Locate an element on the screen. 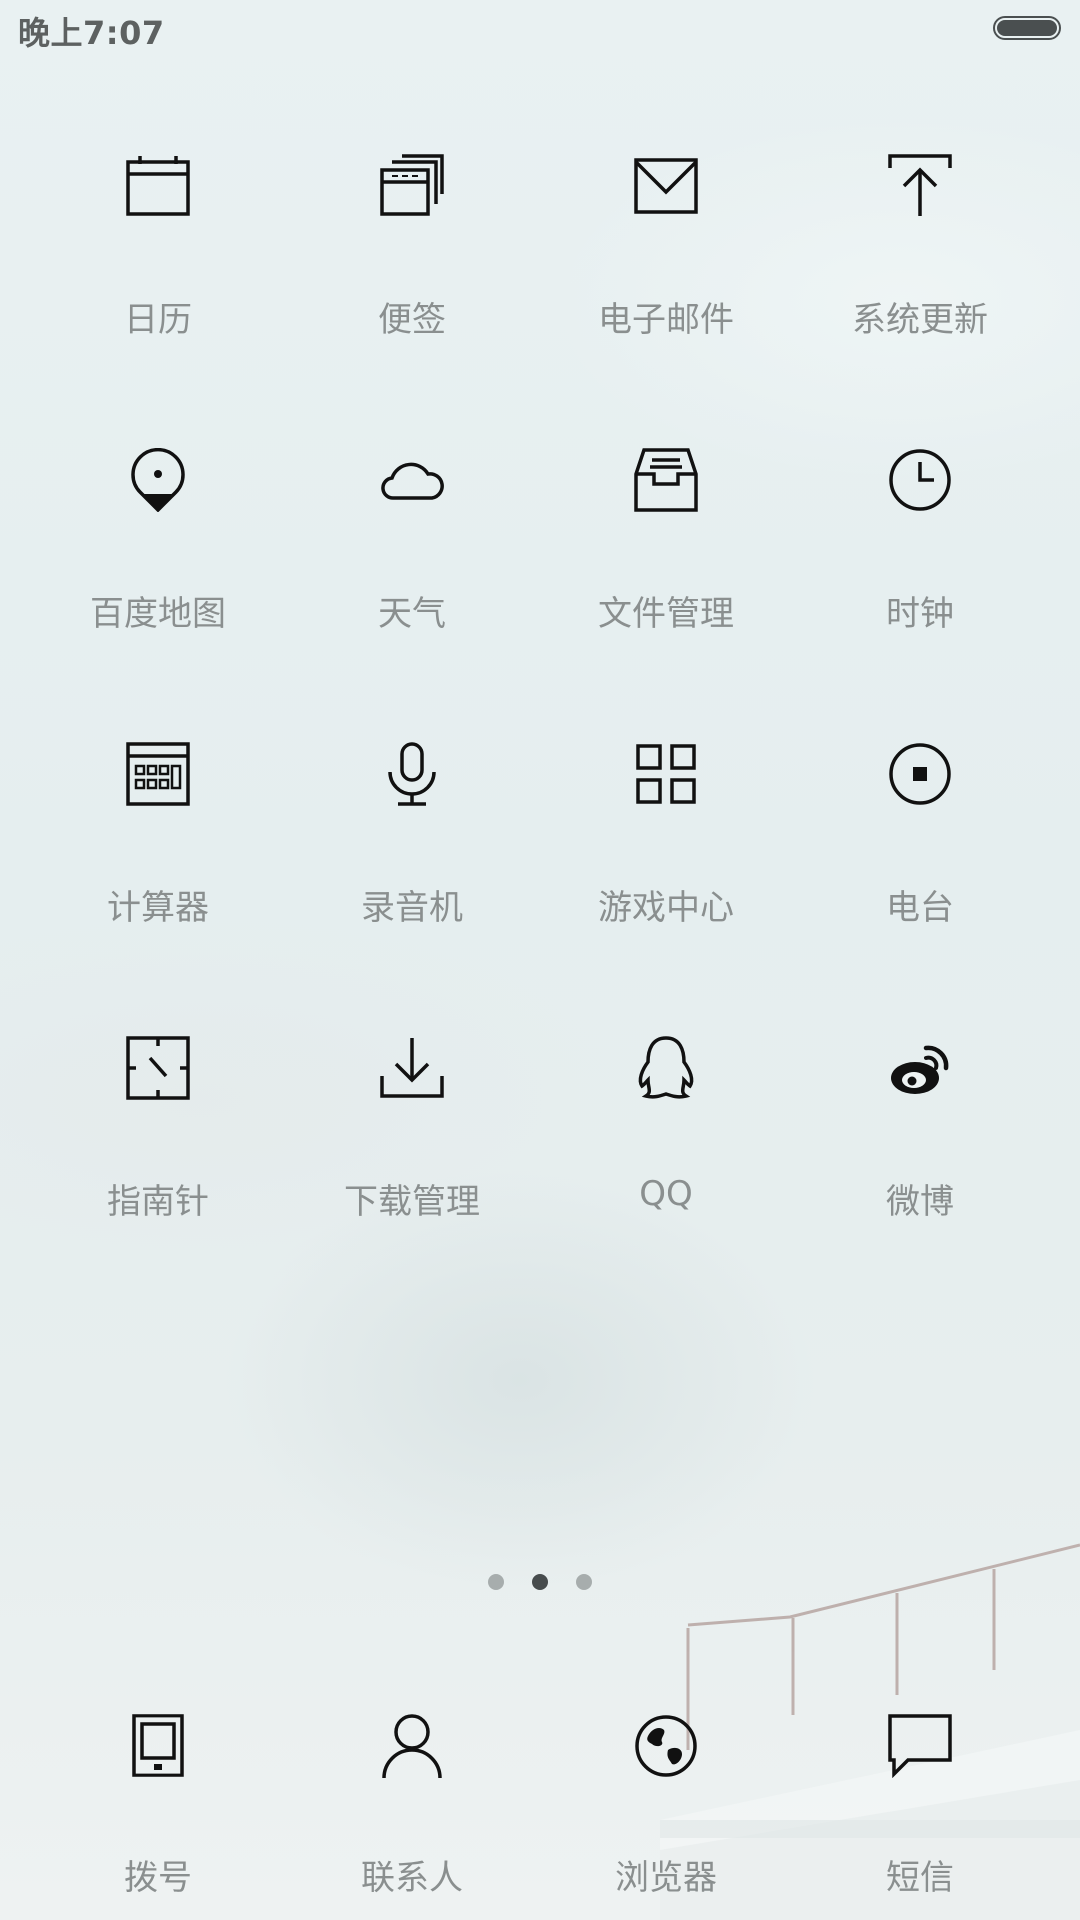  app-label: 联系人 is located at coordinates (412, 1878).